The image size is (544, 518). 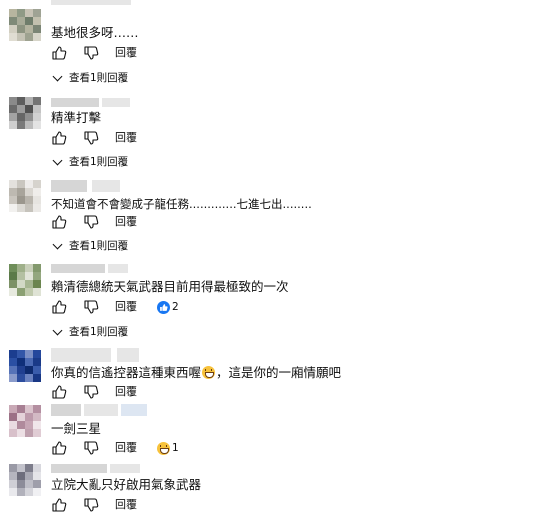 What do you see at coordinates (170, 286) in the screenshot?
I see `comment-text: 賴清德總統天氣武器目前用得最極致的一次` at bounding box center [170, 286].